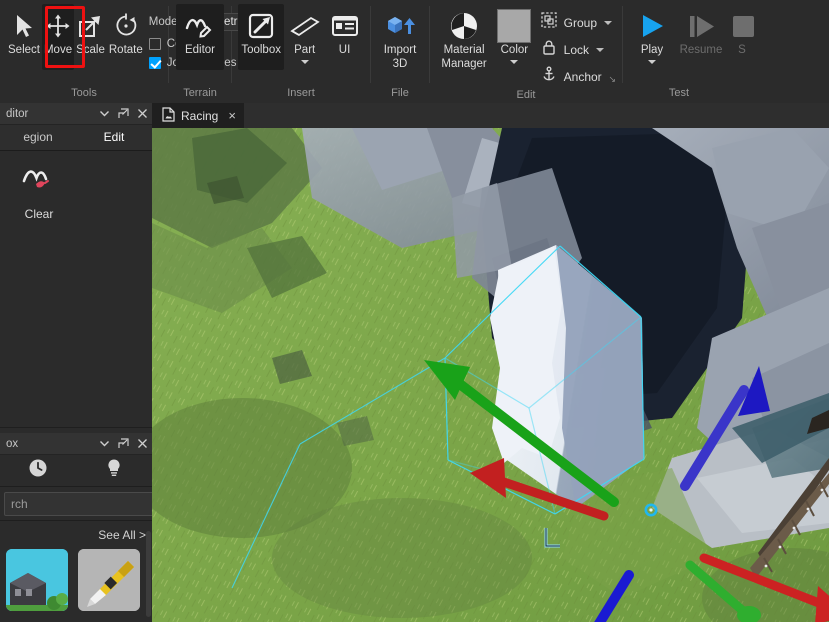 The width and height of the screenshot is (829, 622). What do you see at coordinates (652, 50) in the screenshot?
I see `play-label: Play` at bounding box center [652, 50].